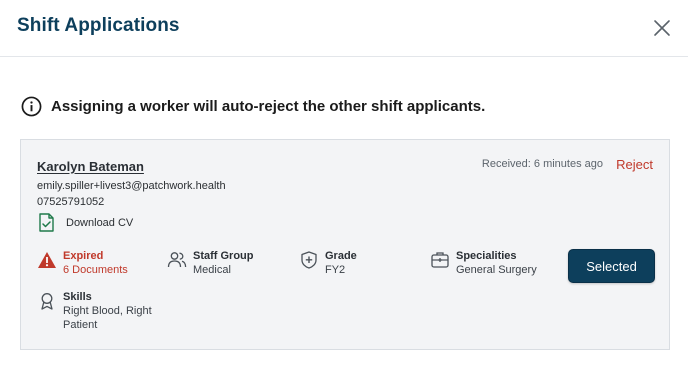 This screenshot has height=365, width=688. Describe the element at coordinates (440, 260) in the screenshot. I see `medical-bag-icon` at that location.